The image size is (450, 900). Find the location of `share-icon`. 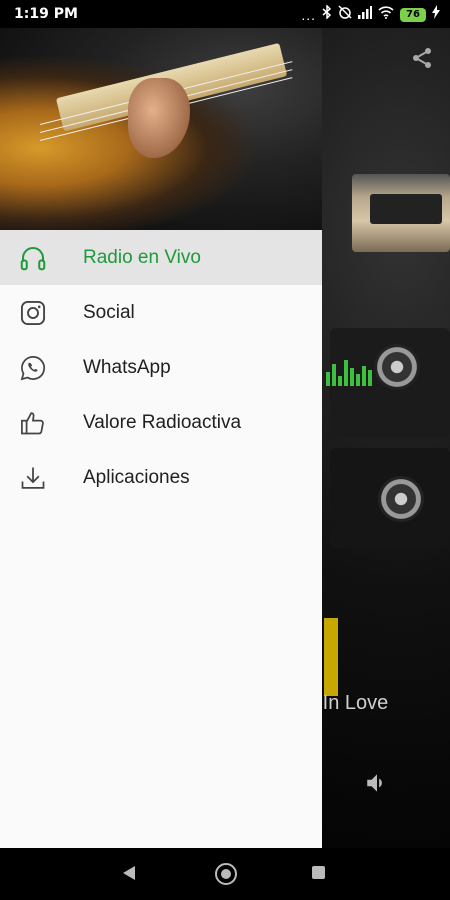

share-icon is located at coordinates (422, 60).